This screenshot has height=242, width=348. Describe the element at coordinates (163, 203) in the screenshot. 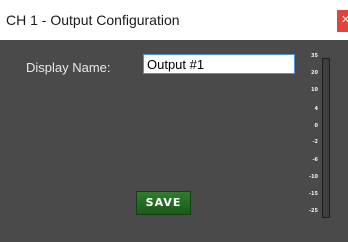

I see `save-button: SAVE` at that location.